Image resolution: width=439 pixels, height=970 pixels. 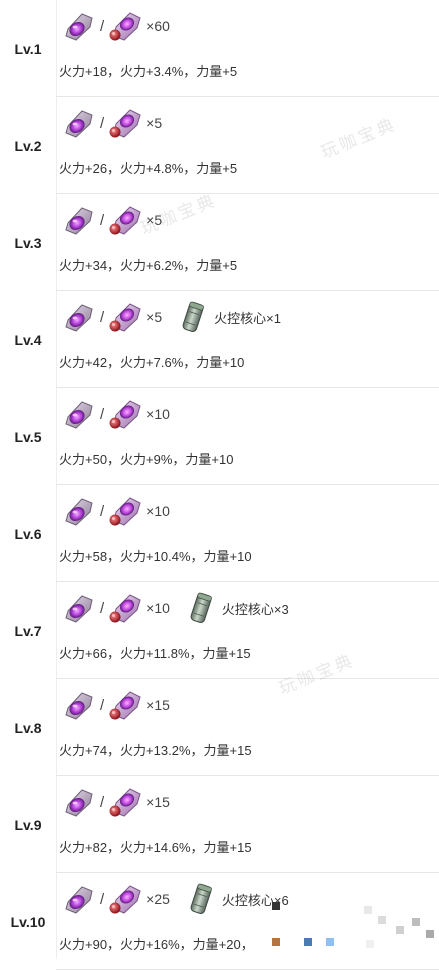 I want to click on stat-bonus: 火力+58，火力+10.4%，力量+10, so click(x=155, y=556).